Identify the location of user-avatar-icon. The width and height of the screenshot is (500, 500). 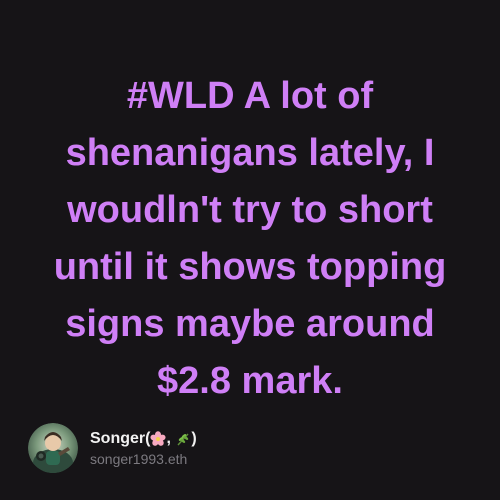
(53, 448).